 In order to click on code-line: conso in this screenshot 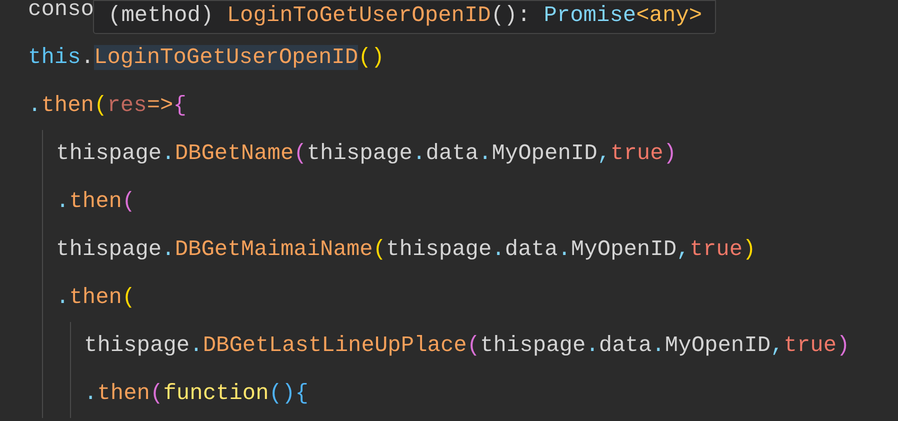, I will do `click(61, 12)`.